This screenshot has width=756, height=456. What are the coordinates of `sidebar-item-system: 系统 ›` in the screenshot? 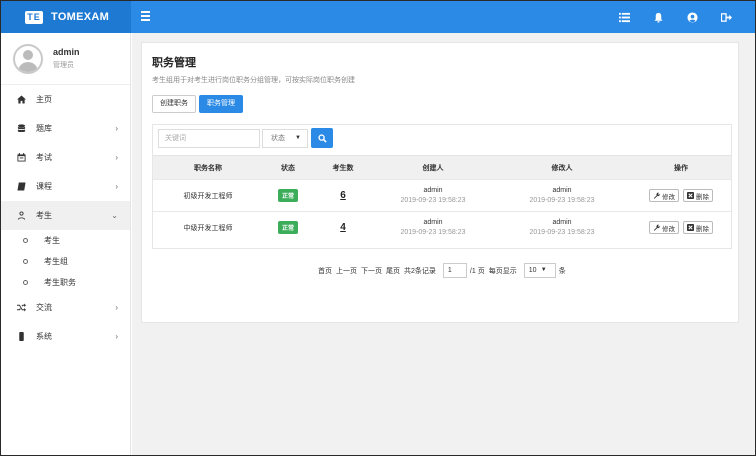 It's located at (65, 336).